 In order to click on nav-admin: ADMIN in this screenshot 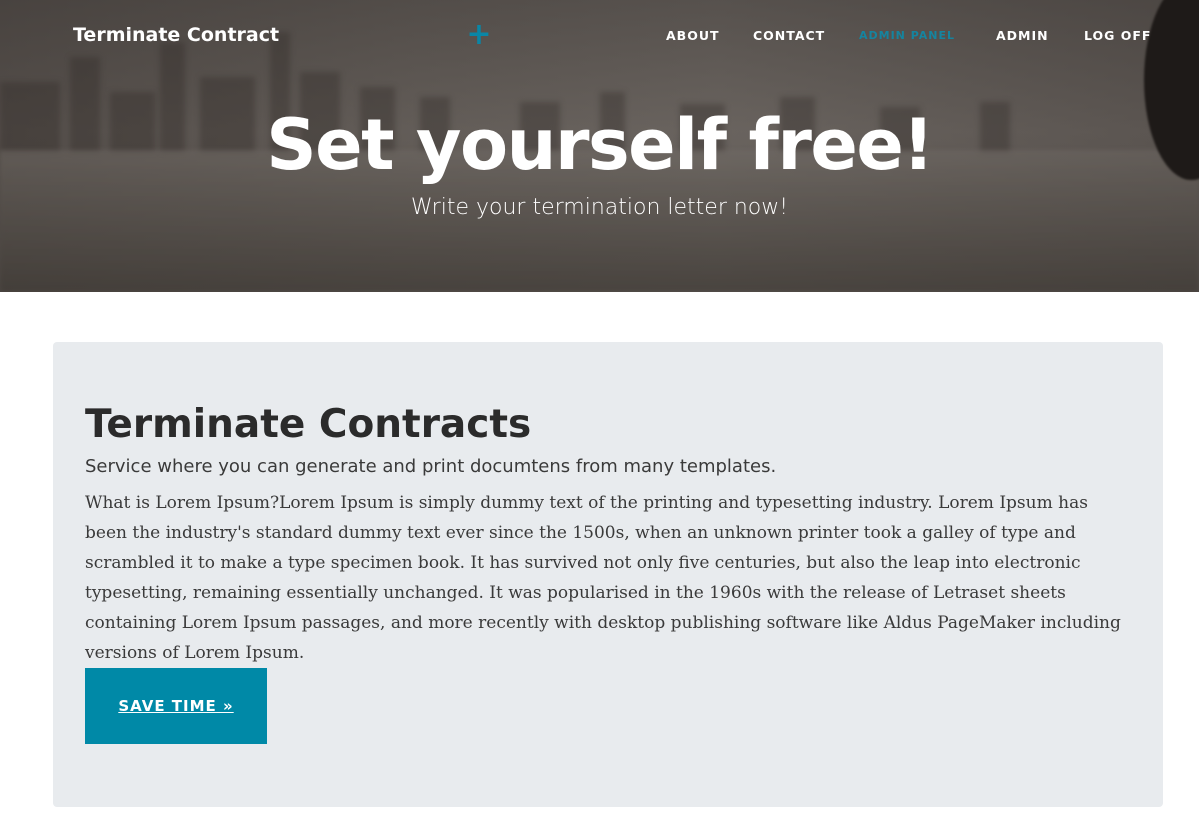, I will do `click(1022, 35)`.